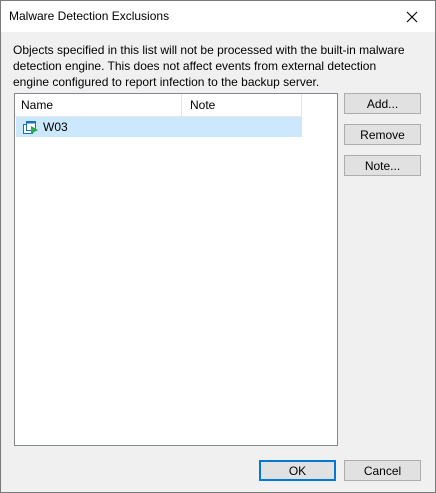 The height and width of the screenshot is (493, 436). What do you see at coordinates (297, 470) in the screenshot?
I see `ok-button: OK` at bounding box center [297, 470].